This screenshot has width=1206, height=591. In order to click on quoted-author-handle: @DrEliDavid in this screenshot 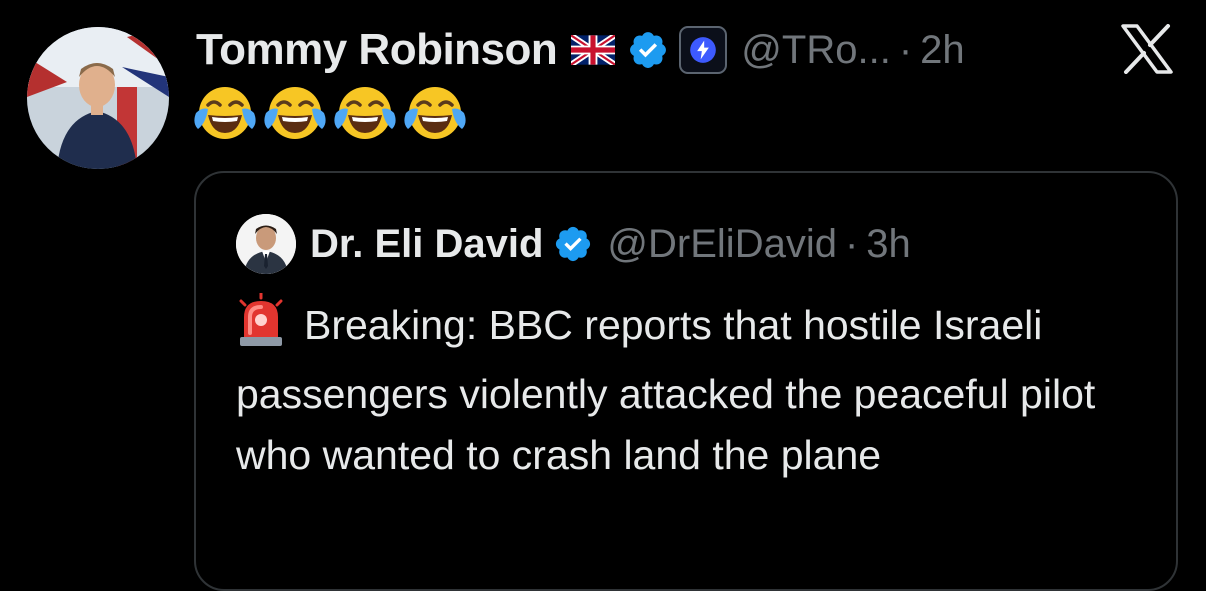, I will do `click(722, 244)`.